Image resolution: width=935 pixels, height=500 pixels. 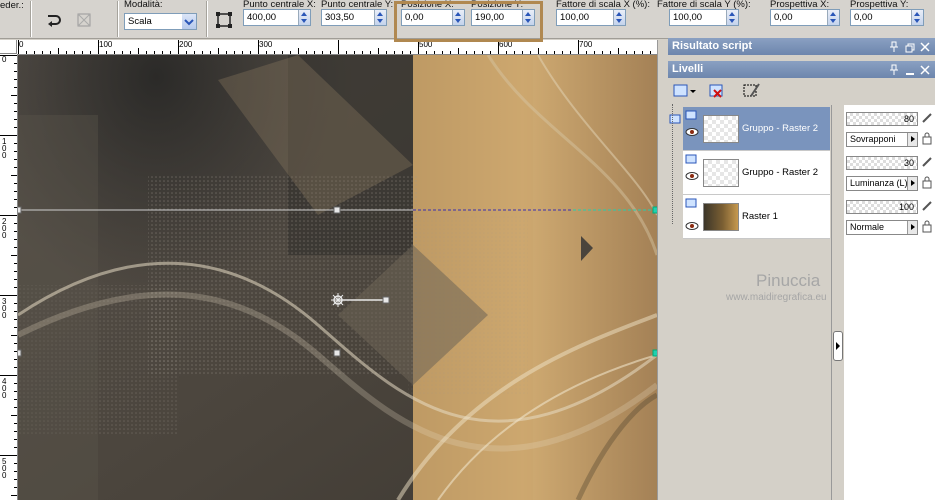 I want to click on mode-select: Scala, so click(x=160, y=21).